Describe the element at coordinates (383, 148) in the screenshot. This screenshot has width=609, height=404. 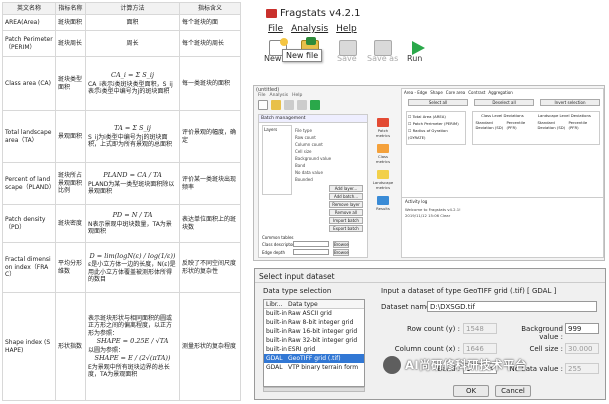
I see `class-metrics-icon` at that location.